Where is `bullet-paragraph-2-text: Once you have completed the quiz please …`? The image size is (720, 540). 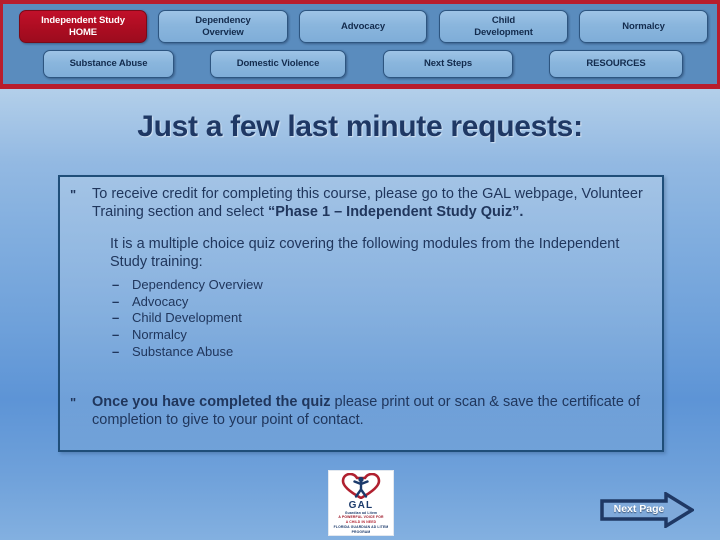 bullet-paragraph-2-text: Once you have completed the quiz please … is located at coordinates (371, 411).